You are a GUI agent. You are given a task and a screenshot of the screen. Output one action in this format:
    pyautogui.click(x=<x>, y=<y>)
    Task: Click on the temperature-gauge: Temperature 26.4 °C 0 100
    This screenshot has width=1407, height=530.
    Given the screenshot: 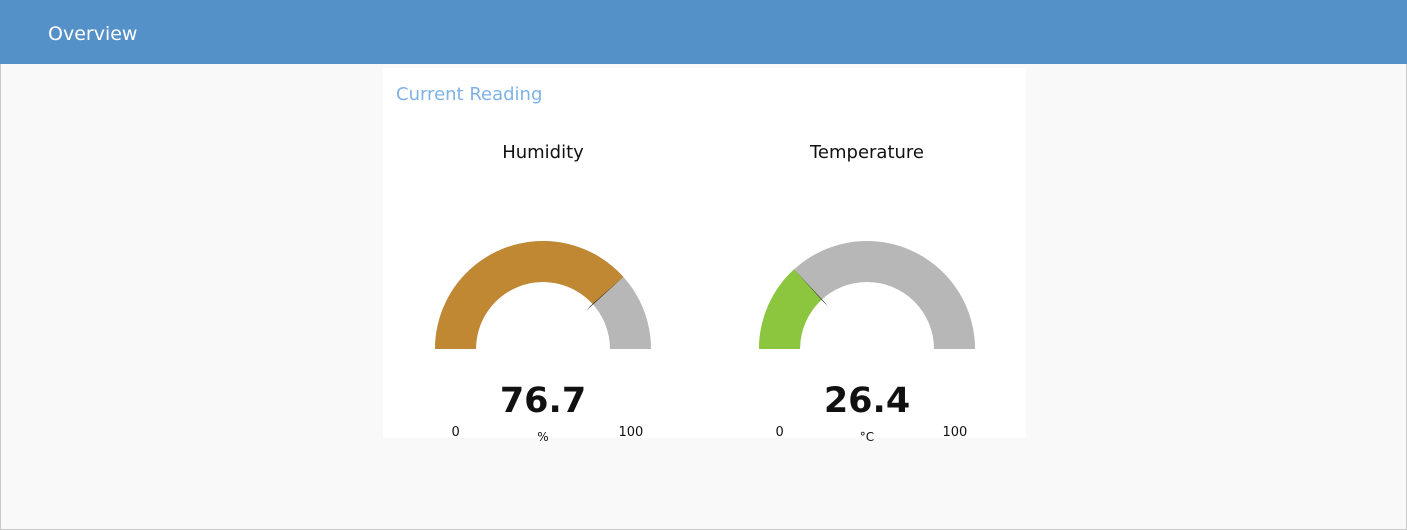 What is the action you would take?
    pyautogui.click(x=867, y=291)
    